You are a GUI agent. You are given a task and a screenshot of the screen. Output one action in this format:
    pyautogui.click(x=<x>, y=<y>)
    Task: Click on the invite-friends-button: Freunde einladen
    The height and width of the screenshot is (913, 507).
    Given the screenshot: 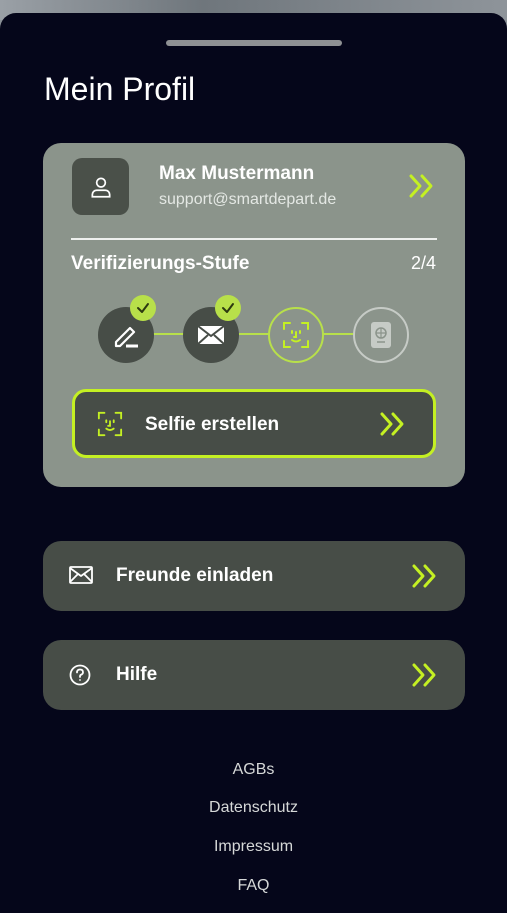 What is the action you would take?
    pyautogui.click(x=254, y=576)
    